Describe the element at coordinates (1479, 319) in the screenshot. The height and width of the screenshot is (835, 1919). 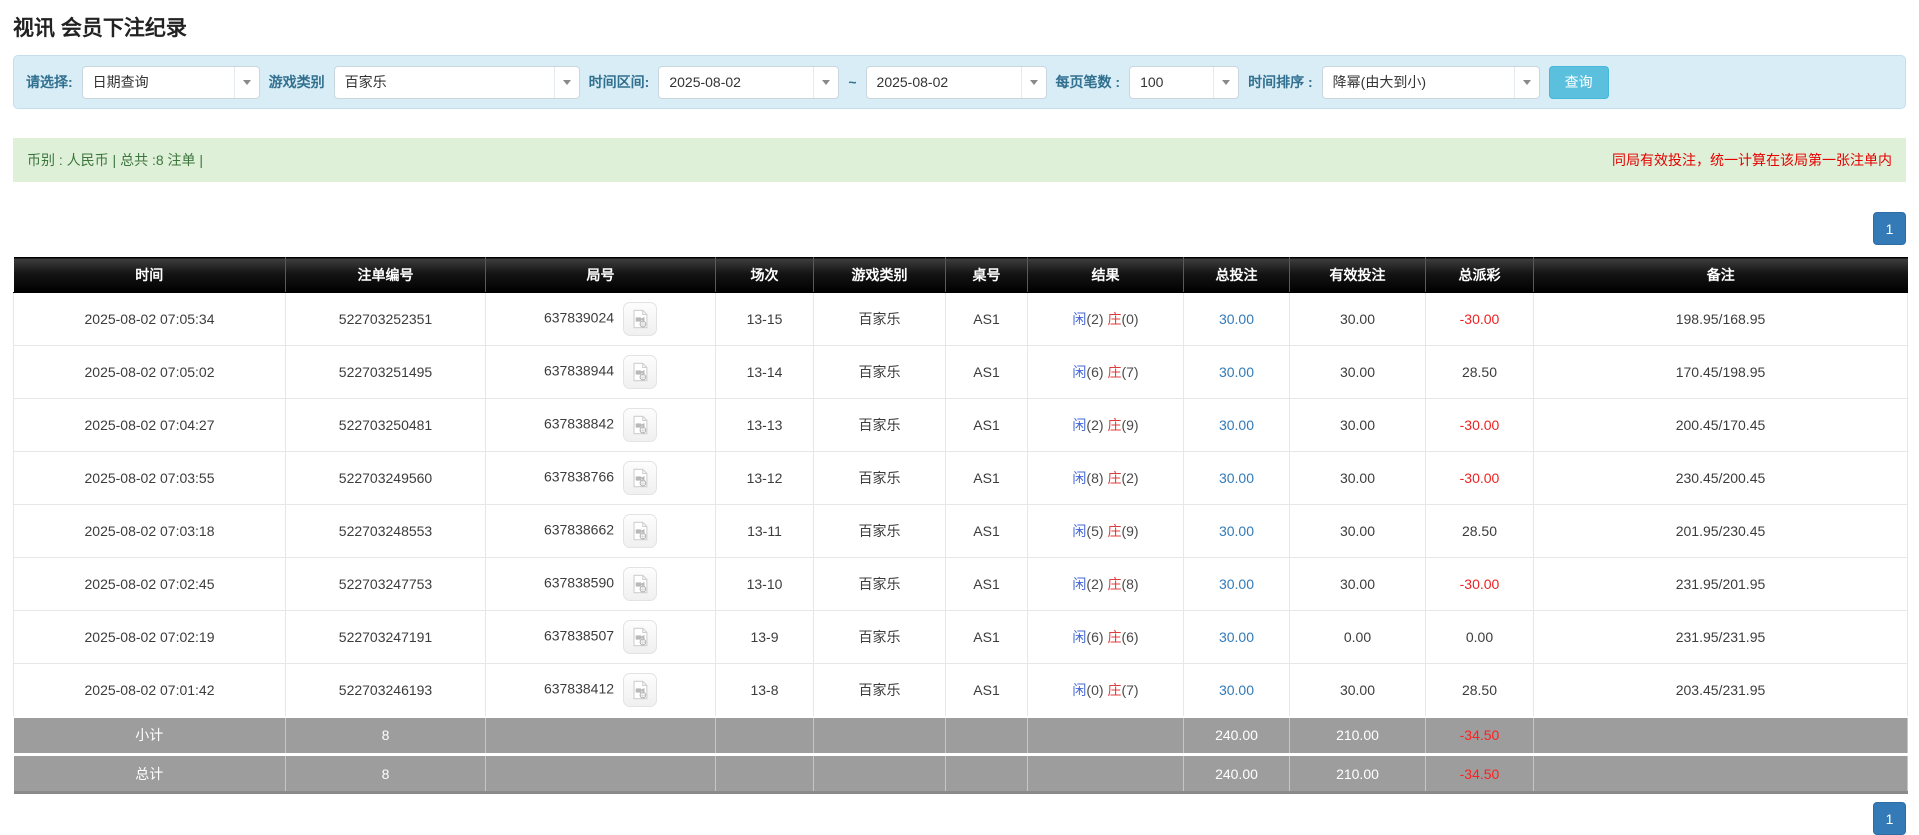
I see `payout-value: -30.00` at that location.